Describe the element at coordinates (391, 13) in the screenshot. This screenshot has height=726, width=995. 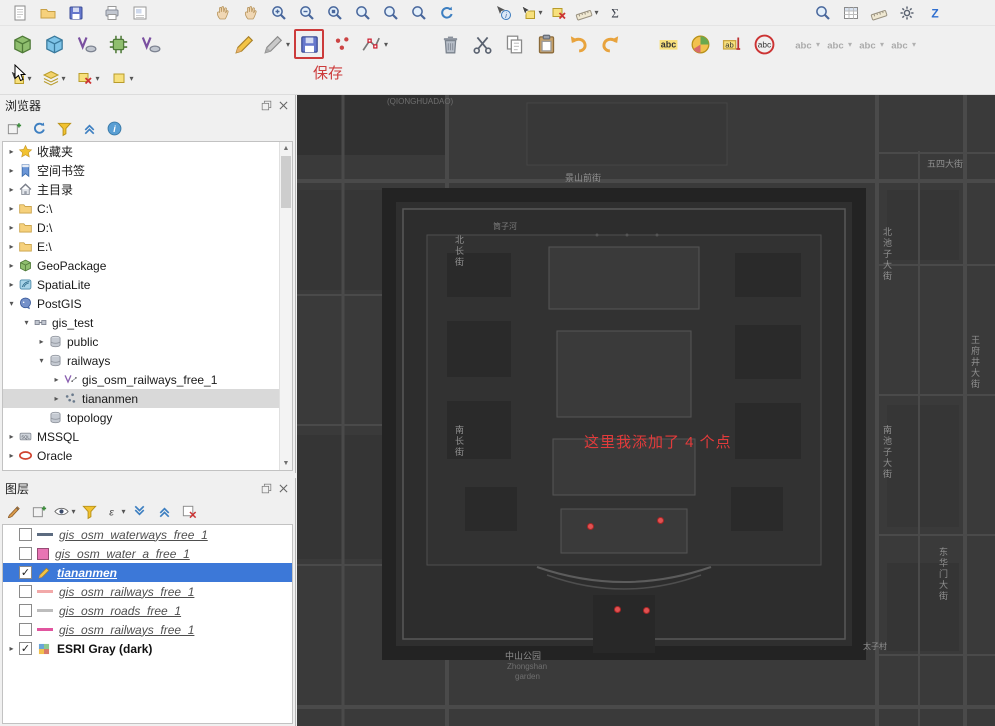
I see `zoom-last-button` at that location.